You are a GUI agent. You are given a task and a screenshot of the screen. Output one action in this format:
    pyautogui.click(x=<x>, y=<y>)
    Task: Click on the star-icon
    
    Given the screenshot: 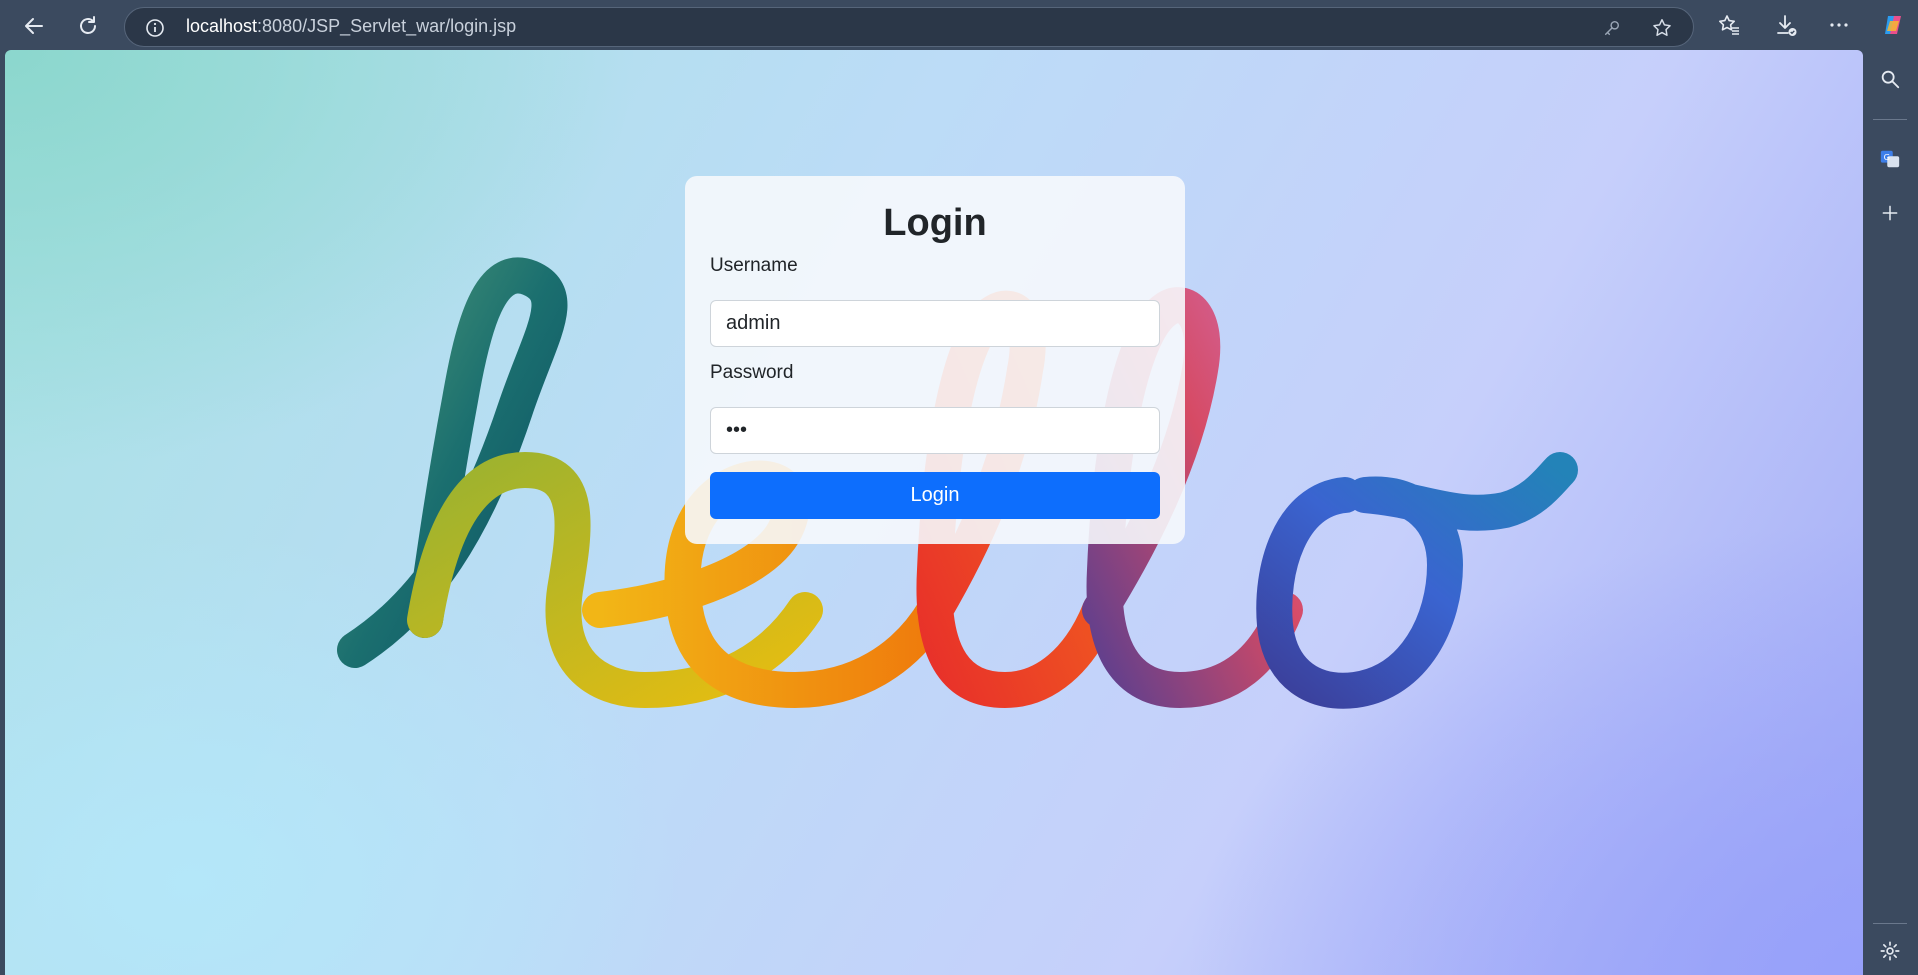 What is the action you would take?
    pyautogui.click(x=1662, y=27)
    